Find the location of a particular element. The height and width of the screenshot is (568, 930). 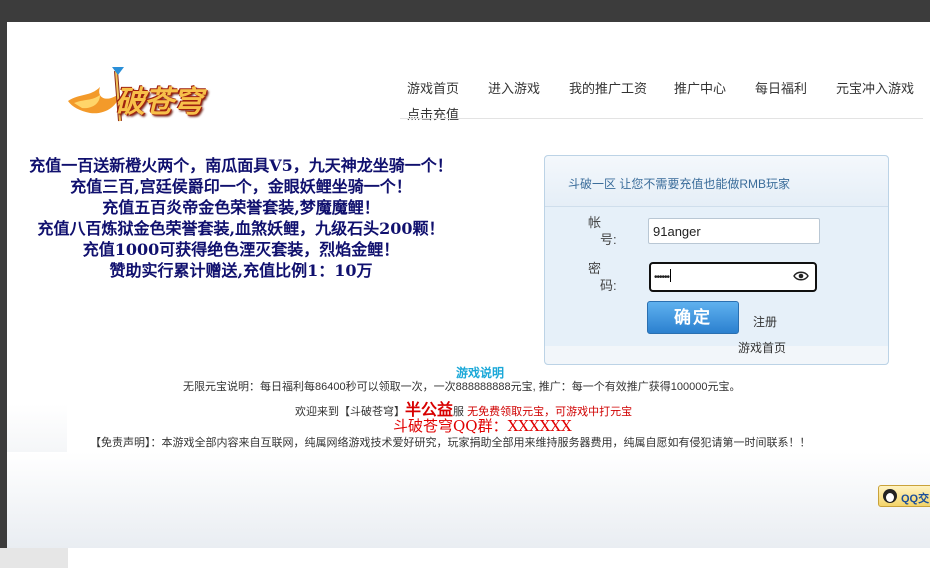

promo-line: 充值三百,宫廷侯爵印一个，金眼妖鲤坐骑一个！ is located at coordinates (241, 186).